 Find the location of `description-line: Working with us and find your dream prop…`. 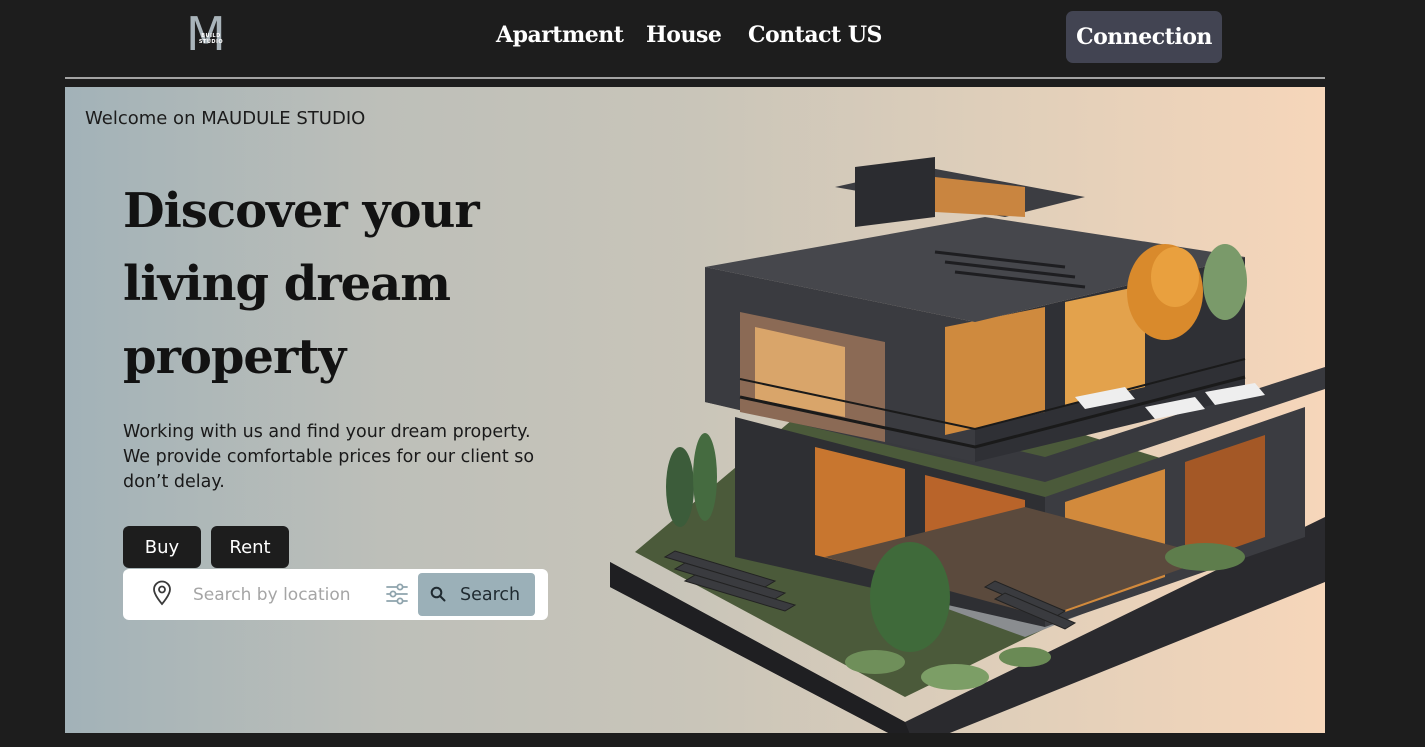

description-line: Working with us and find your dream prop… is located at coordinates (327, 432).